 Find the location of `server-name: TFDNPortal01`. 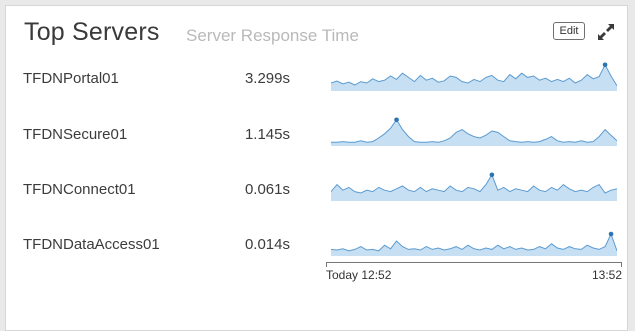

server-name: TFDNPortal01 is located at coordinates (71, 78).